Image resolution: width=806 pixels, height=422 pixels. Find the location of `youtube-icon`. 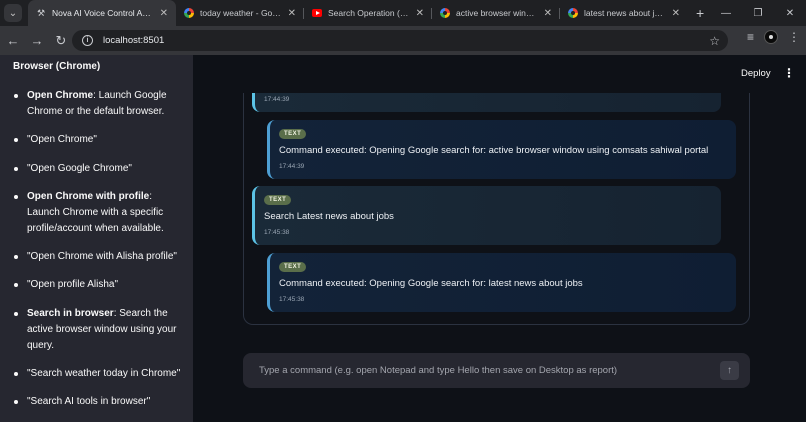

youtube-icon is located at coordinates (317, 13).